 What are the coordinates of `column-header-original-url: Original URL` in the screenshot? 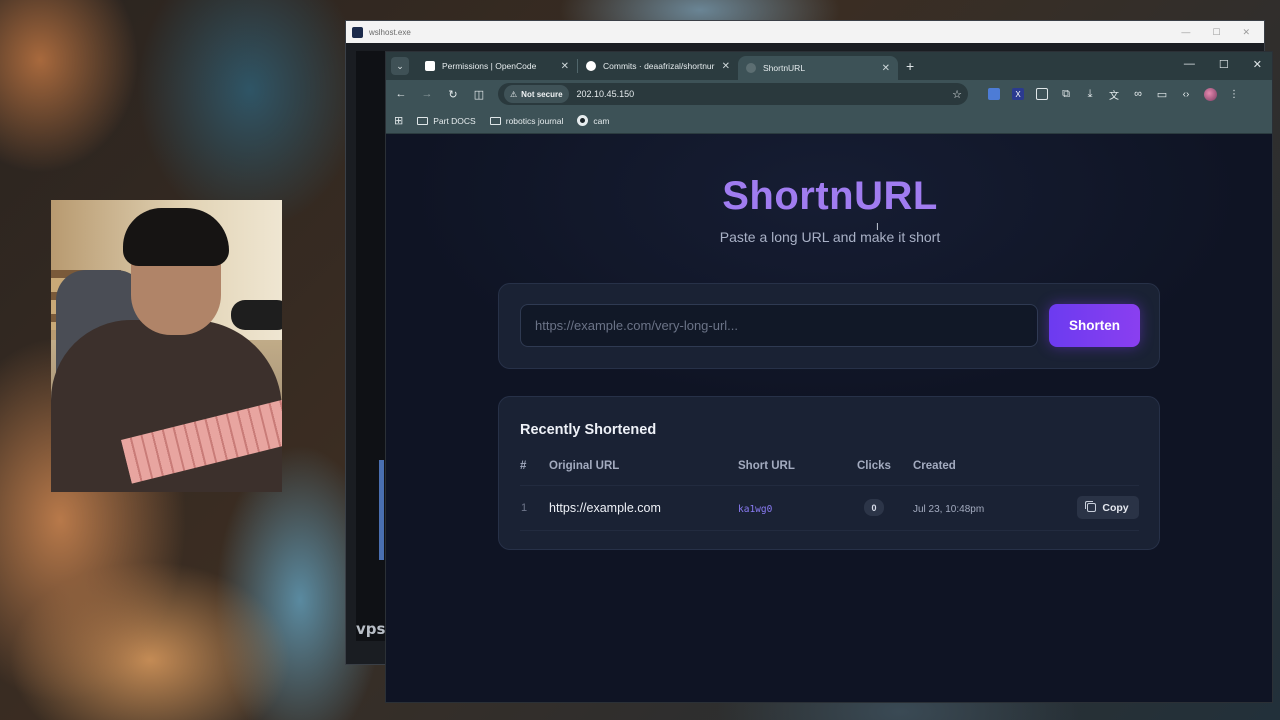 It's located at (584, 466).